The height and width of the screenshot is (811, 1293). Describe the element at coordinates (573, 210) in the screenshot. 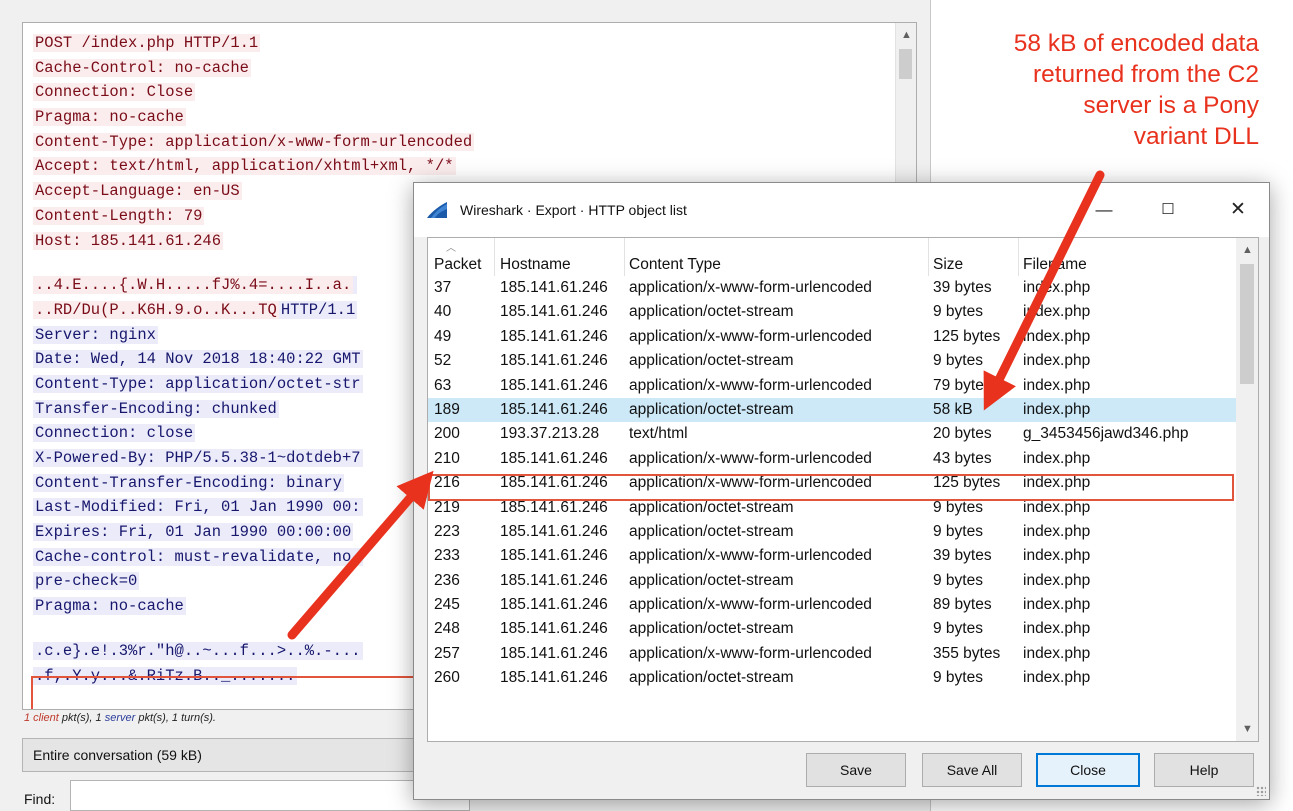

I see `dialog-title: Wireshark · Export · HTTP object list` at that location.